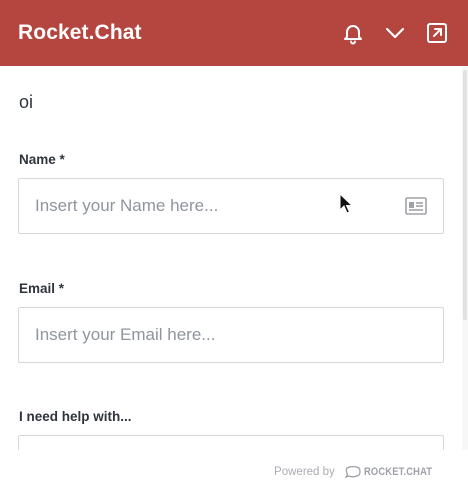  What do you see at coordinates (234, 472) in the screenshot?
I see `widget-footer: Powered by ROCKET.CHAT` at bounding box center [234, 472].